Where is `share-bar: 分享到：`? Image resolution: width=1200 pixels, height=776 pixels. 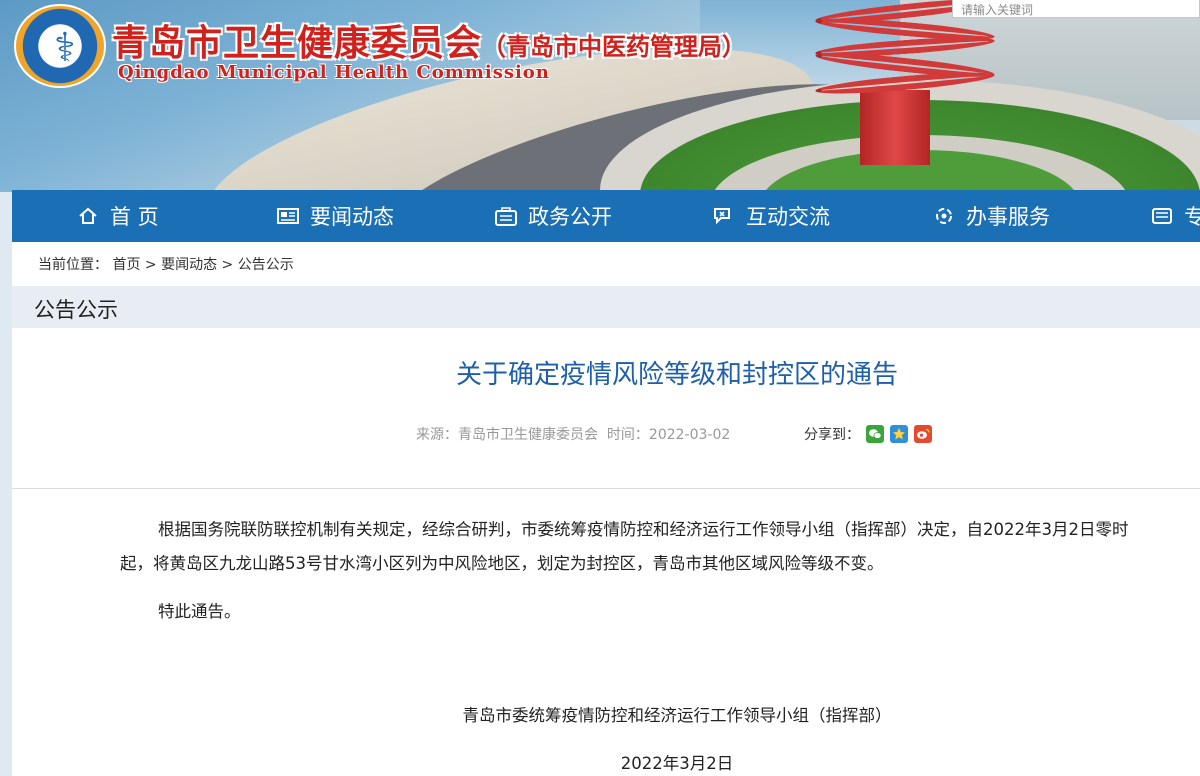
share-bar: 分享到： is located at coordinates (868, 434).